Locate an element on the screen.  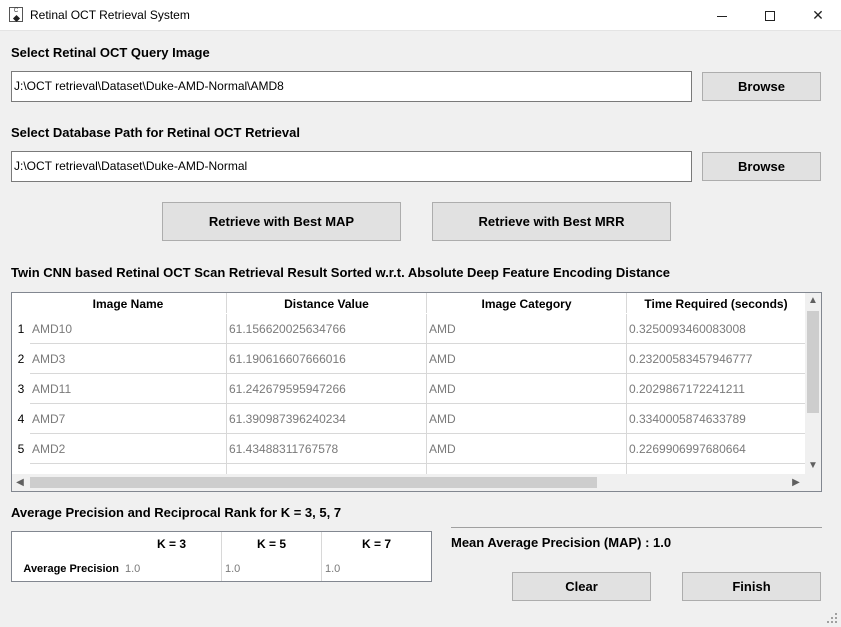
cell-time-required: 0.3250093460083008 is located at coordinates (716, 329).